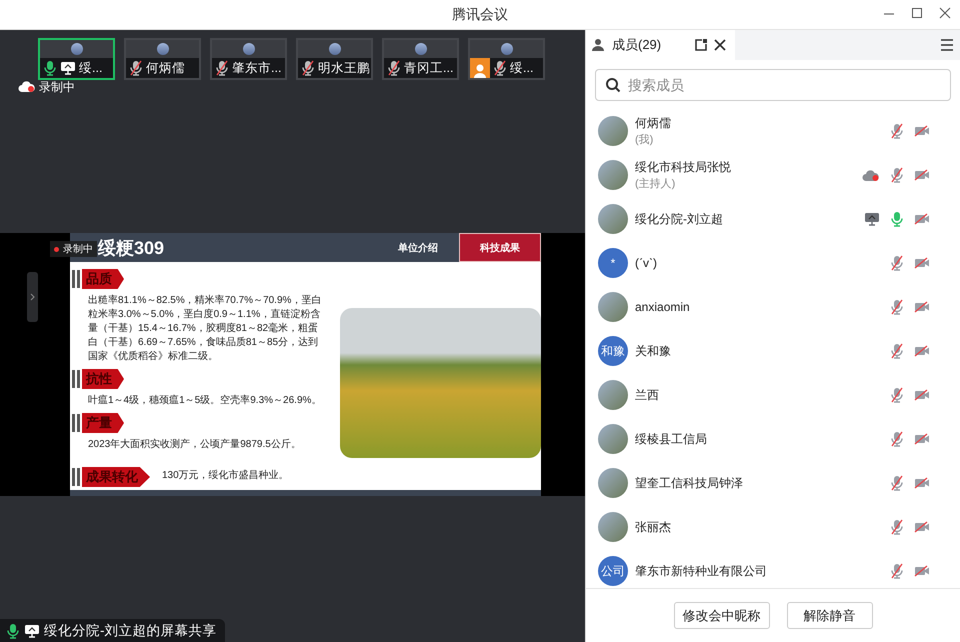 This screenshot has width=960, height=642. I want to click on member-name: 关和豫, so click(653, 351).